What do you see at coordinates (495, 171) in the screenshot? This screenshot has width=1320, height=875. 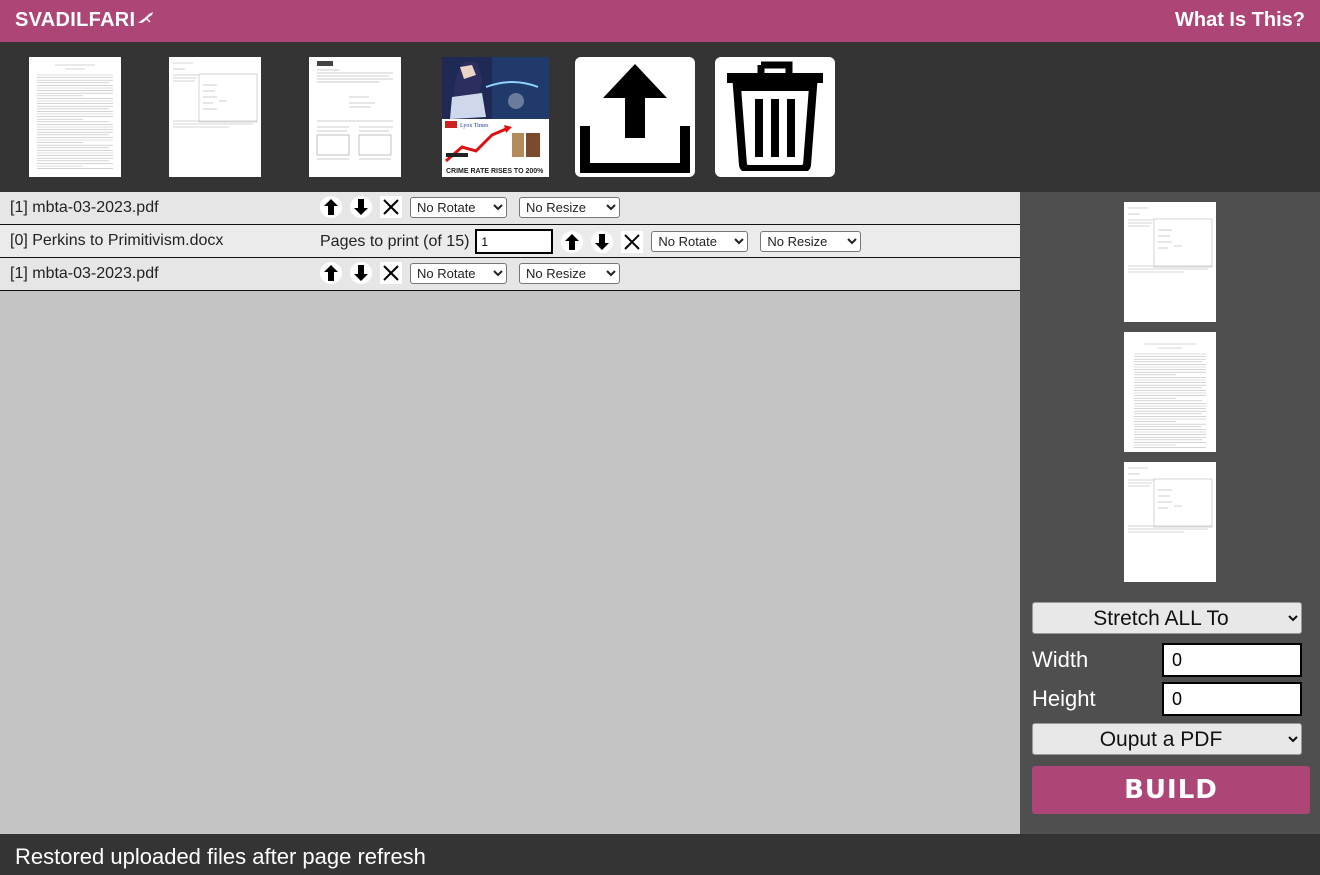 I see `image-caption-bottom: CRIME RATE RISES TO 200%` at bounding box center [495, 171].